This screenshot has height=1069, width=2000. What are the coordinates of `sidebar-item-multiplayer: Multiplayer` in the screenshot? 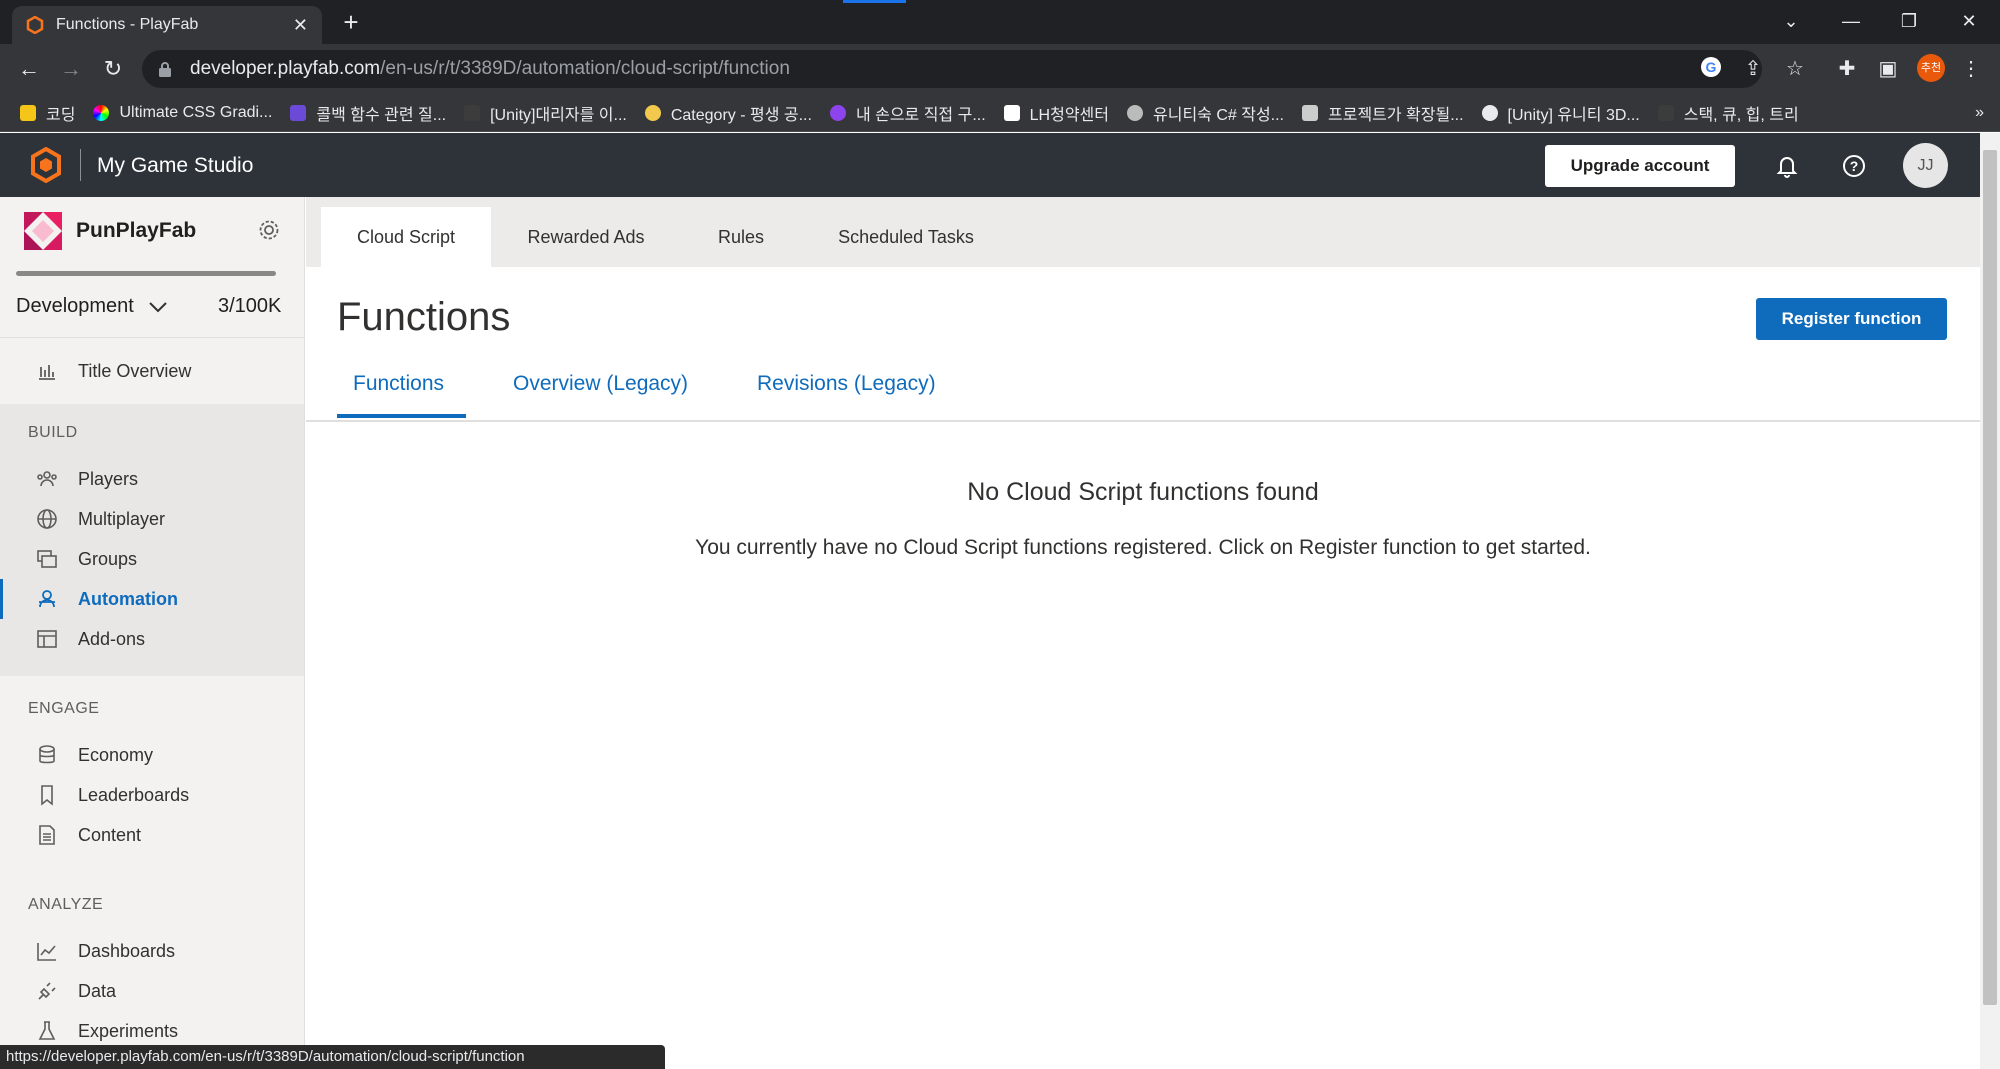 It's located at (152, 519).